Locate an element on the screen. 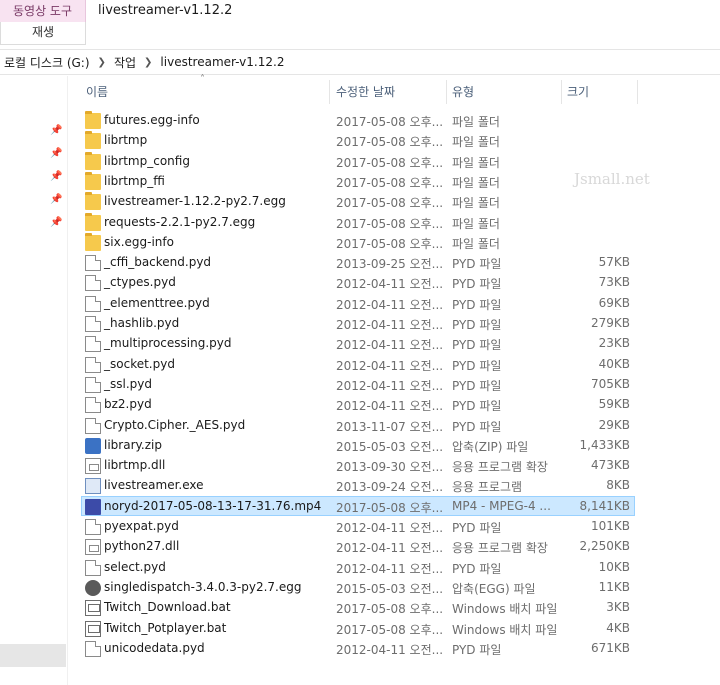  file-size: 671KB is located at coordinates (610, 647).